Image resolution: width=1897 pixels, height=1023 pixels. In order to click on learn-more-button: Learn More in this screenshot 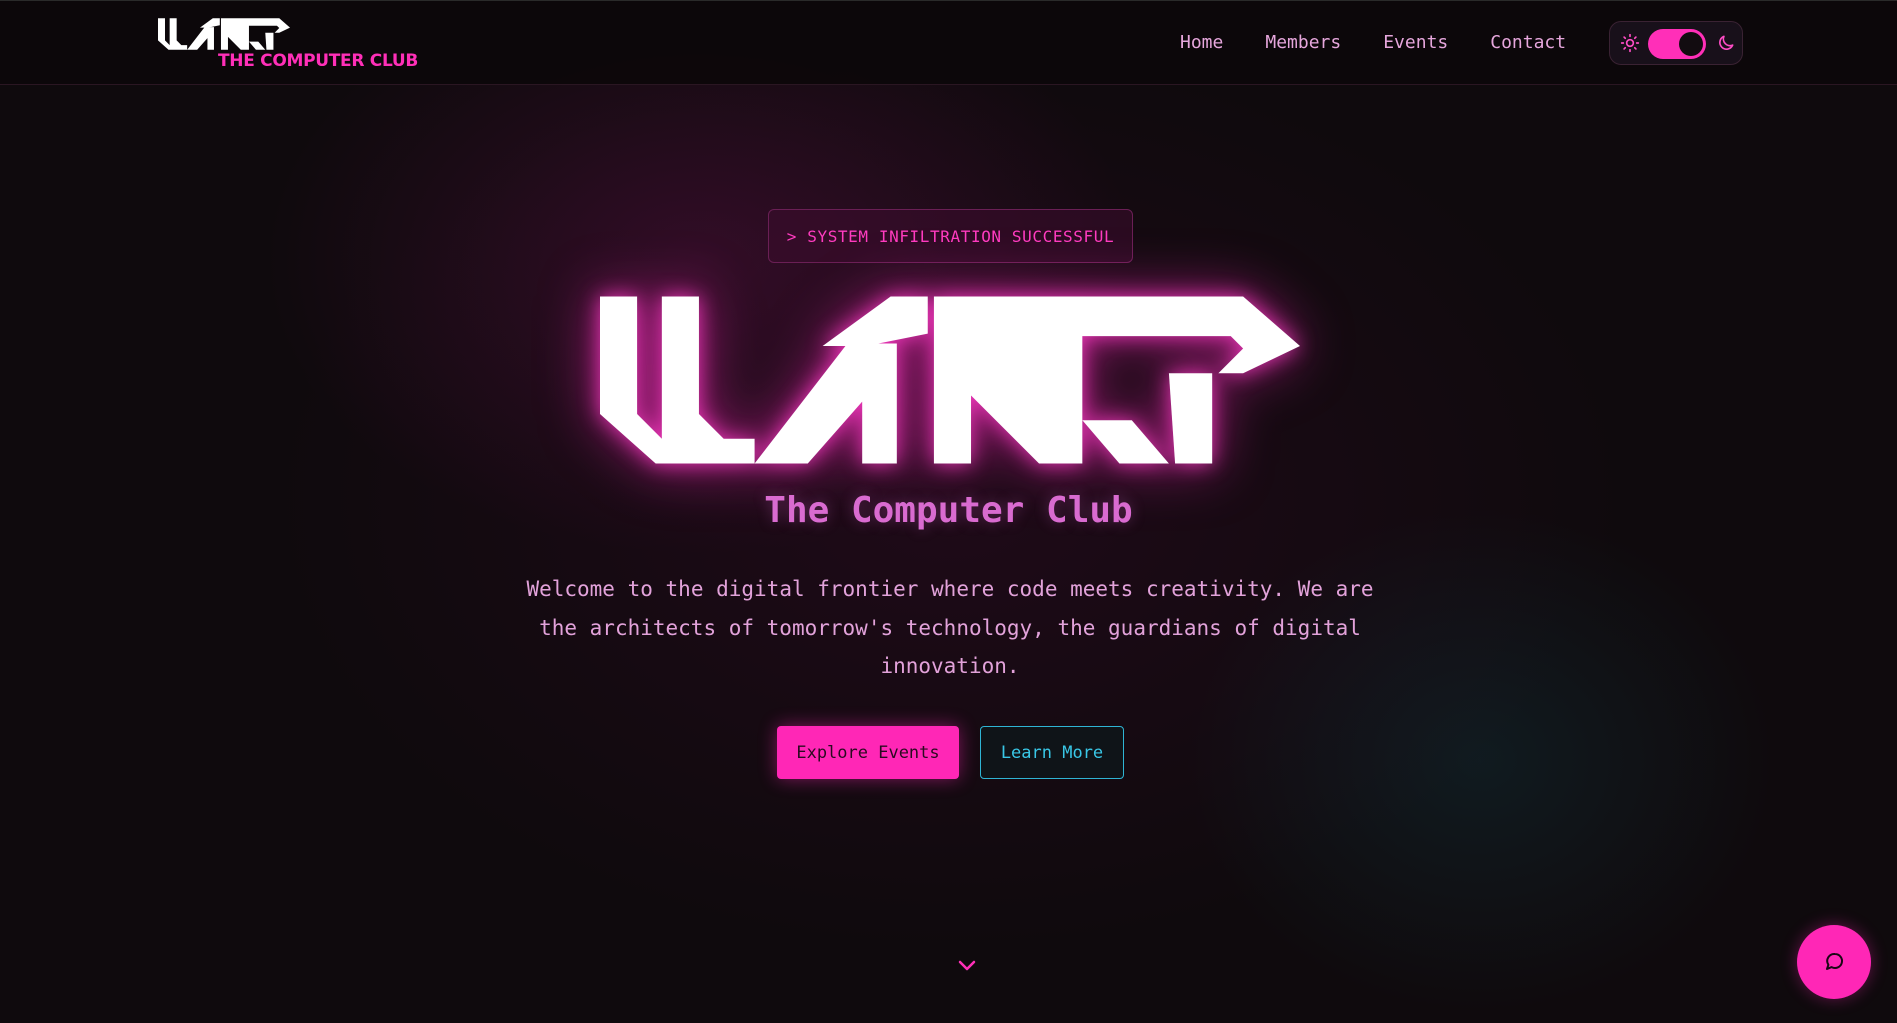, I will do `click(1052, 752)`.